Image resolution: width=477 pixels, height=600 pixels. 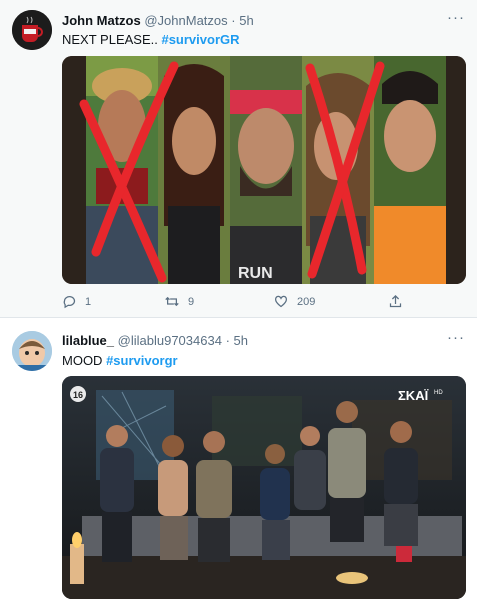 I want to click on user-handle: @JohnMatzos, so click(x=185, y=20).